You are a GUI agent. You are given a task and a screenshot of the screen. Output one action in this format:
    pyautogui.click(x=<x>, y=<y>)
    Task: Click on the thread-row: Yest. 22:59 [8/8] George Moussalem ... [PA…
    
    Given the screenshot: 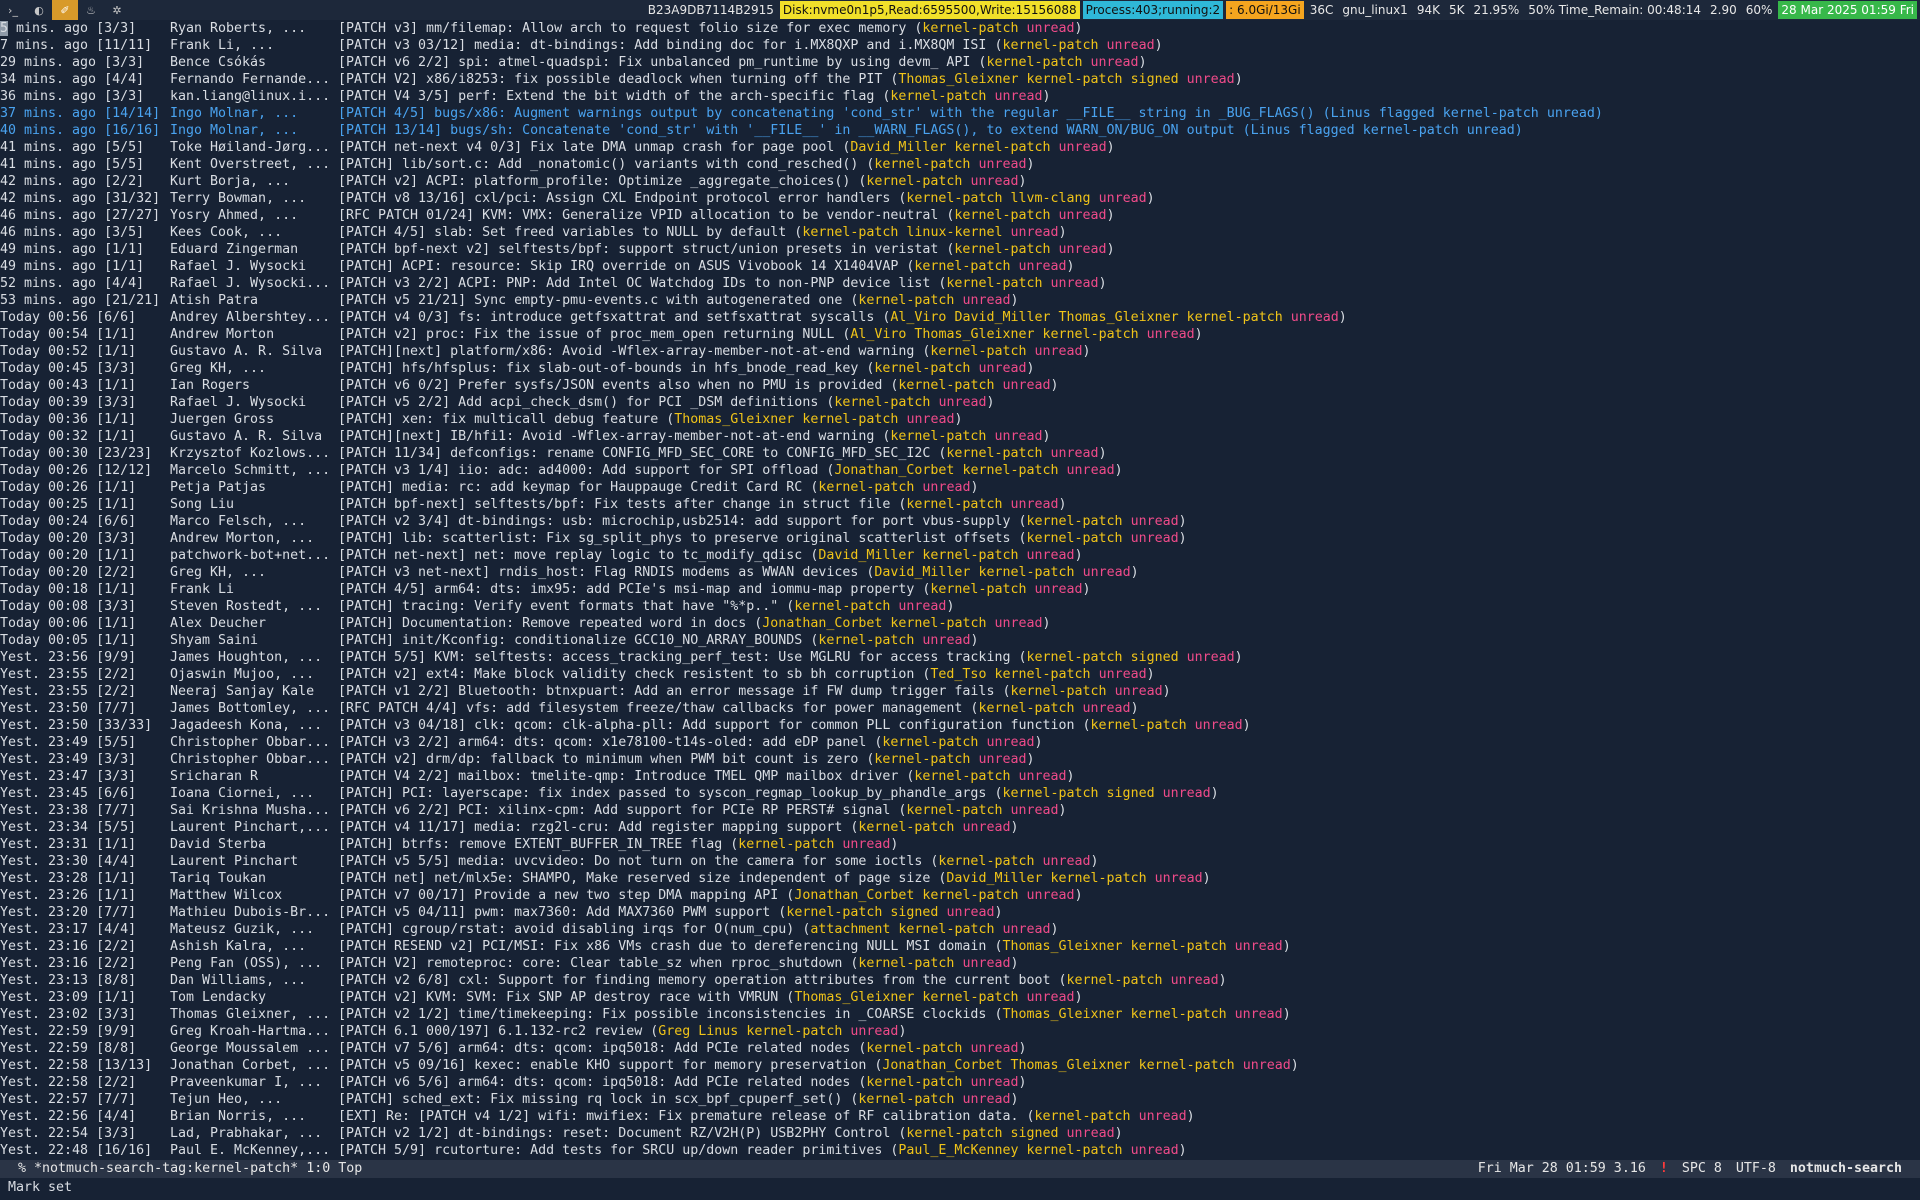 What is the action you would take?
    pyautogui.click(x=960, y=1048)
    